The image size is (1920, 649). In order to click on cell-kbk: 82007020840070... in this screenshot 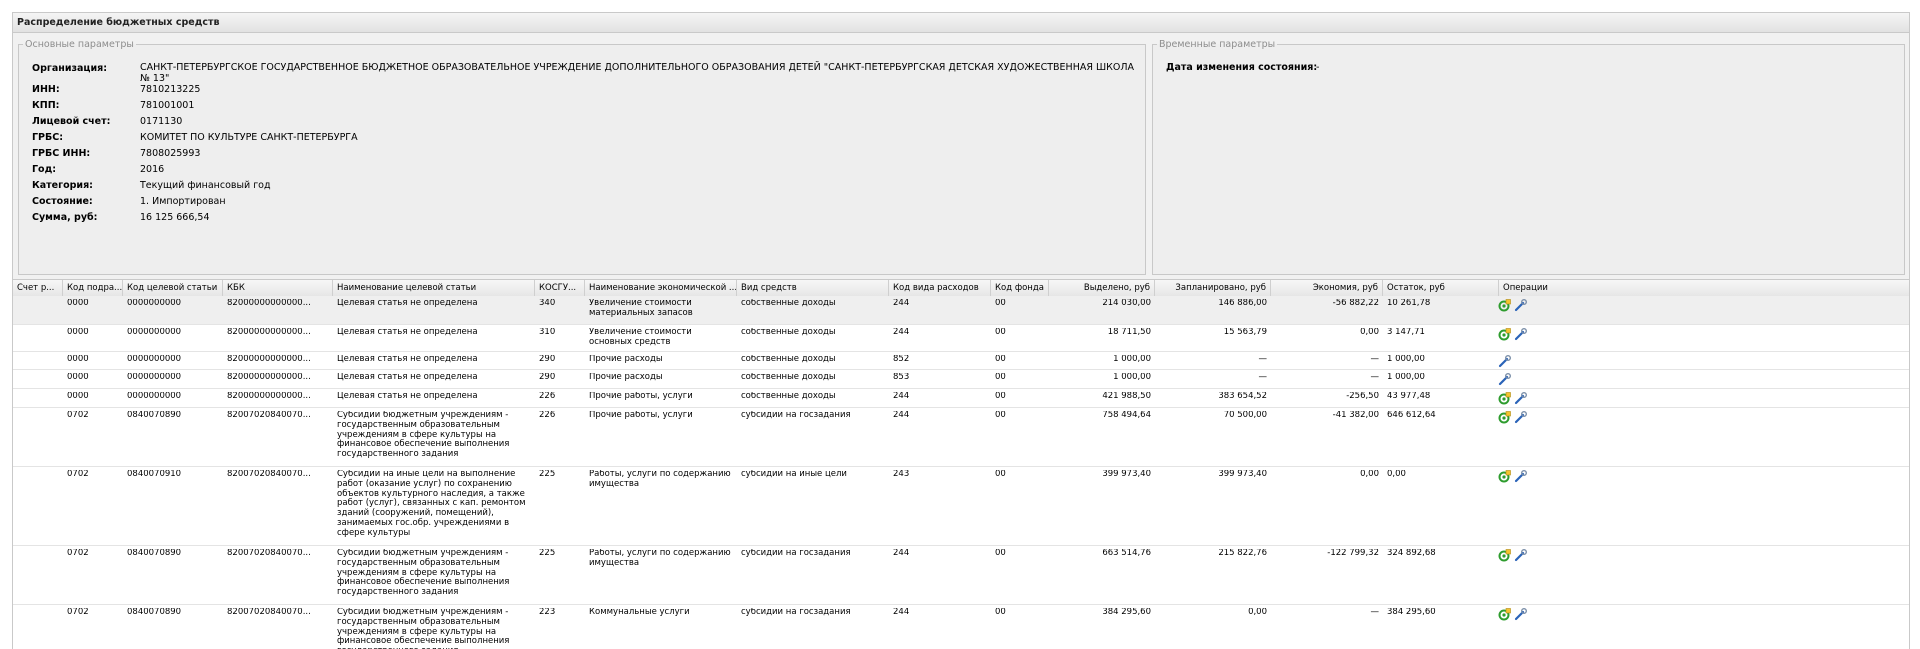, I will do `click(269, 612)`.